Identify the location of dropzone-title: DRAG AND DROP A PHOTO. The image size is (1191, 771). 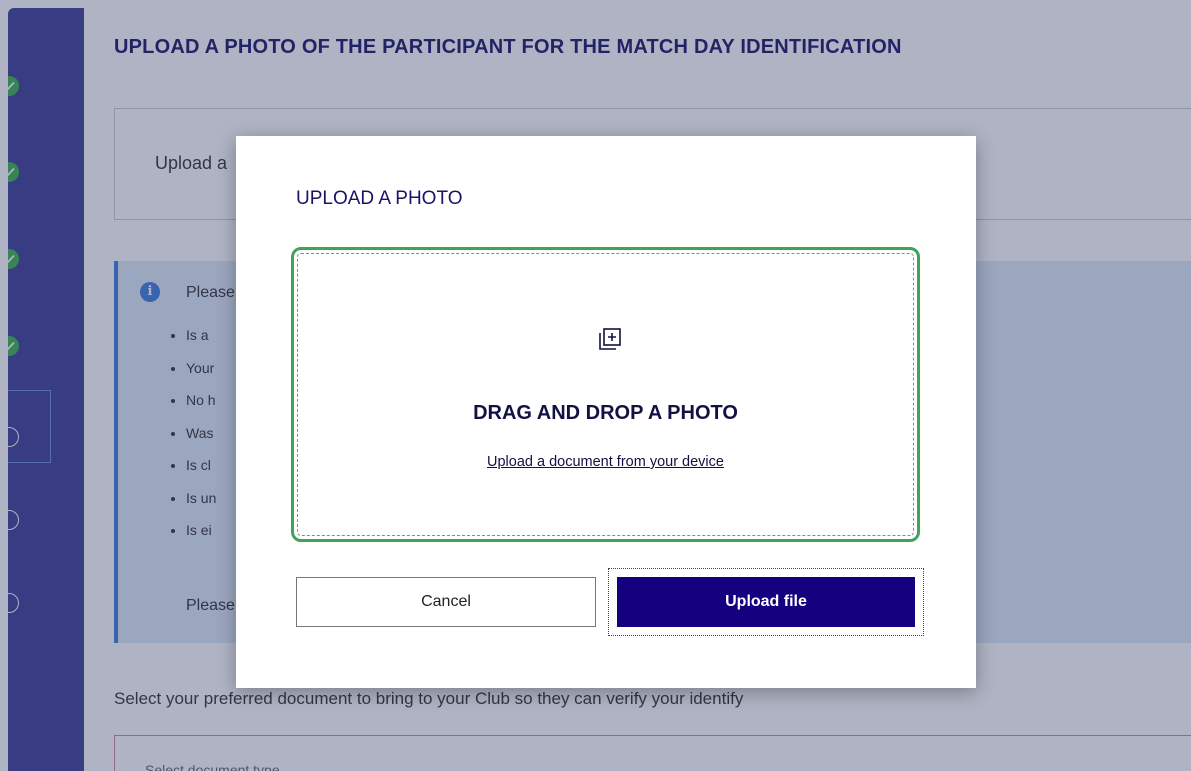
(605, 413).